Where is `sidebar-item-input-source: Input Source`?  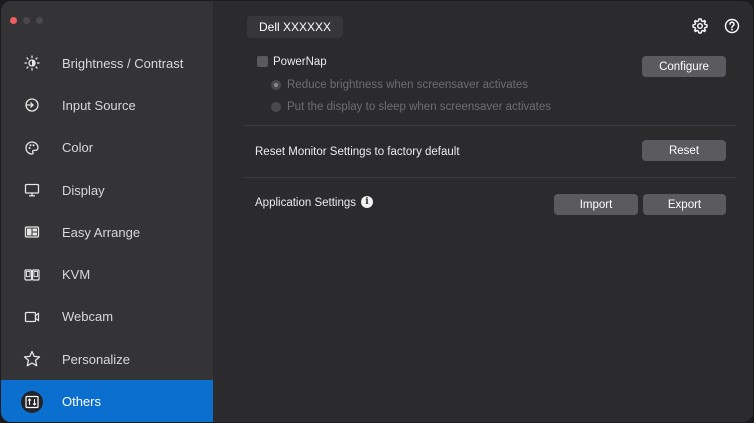
sidebar-item-input-source: Input Source is located at coordinates (107, 105).